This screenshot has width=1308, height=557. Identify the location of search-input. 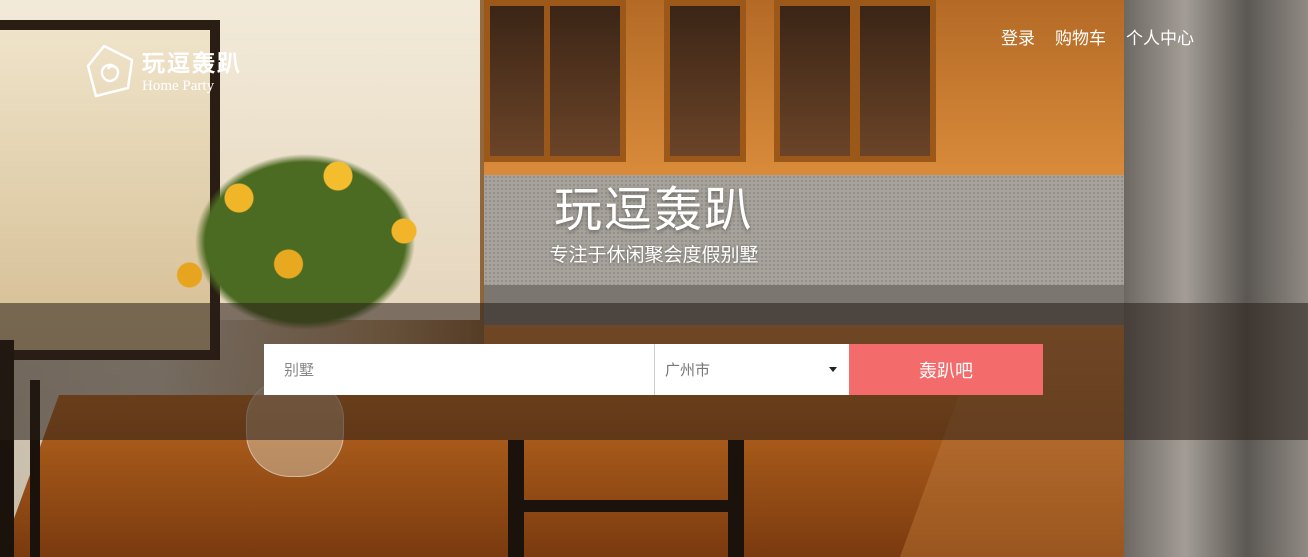
(459, 369).